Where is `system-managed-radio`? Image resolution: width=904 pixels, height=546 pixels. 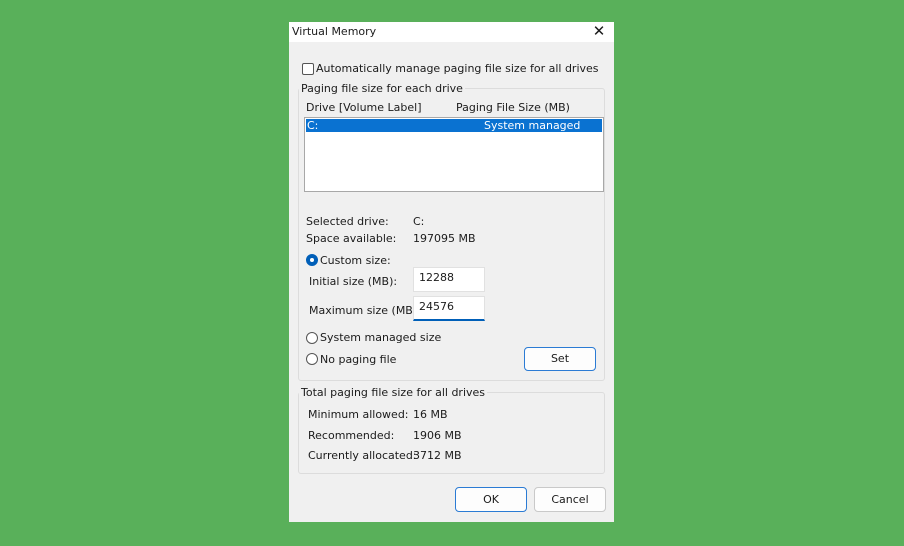 system-managed-radio is located at coordinates (312, 338).